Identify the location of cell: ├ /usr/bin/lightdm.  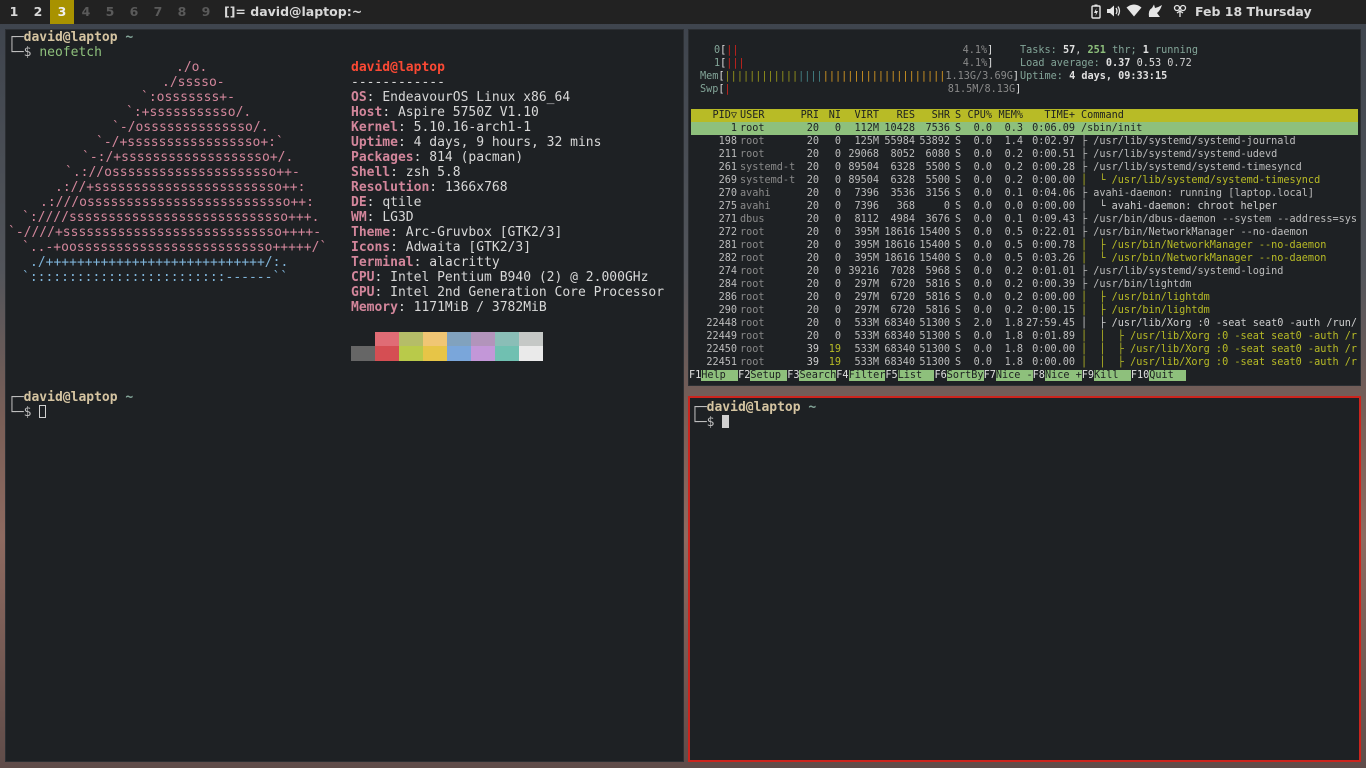
(1136, 284).